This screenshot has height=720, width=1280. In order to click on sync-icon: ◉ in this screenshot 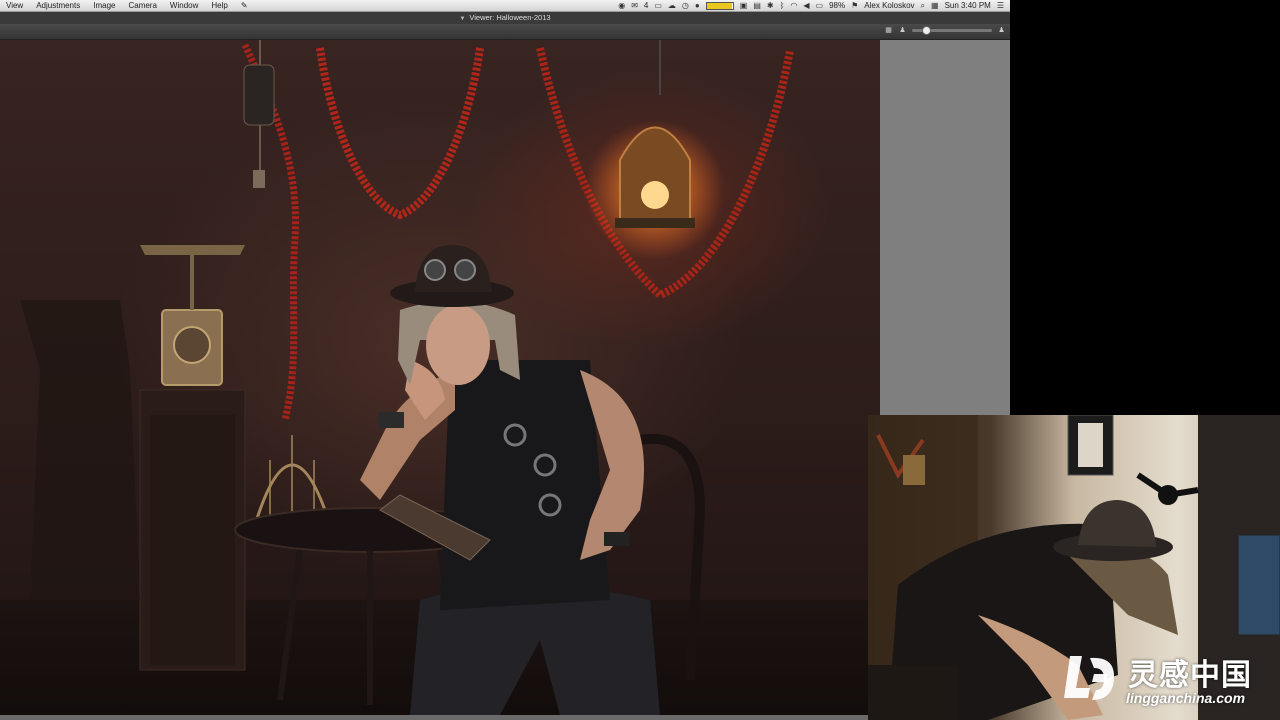, I will do `click(621, 5)`.